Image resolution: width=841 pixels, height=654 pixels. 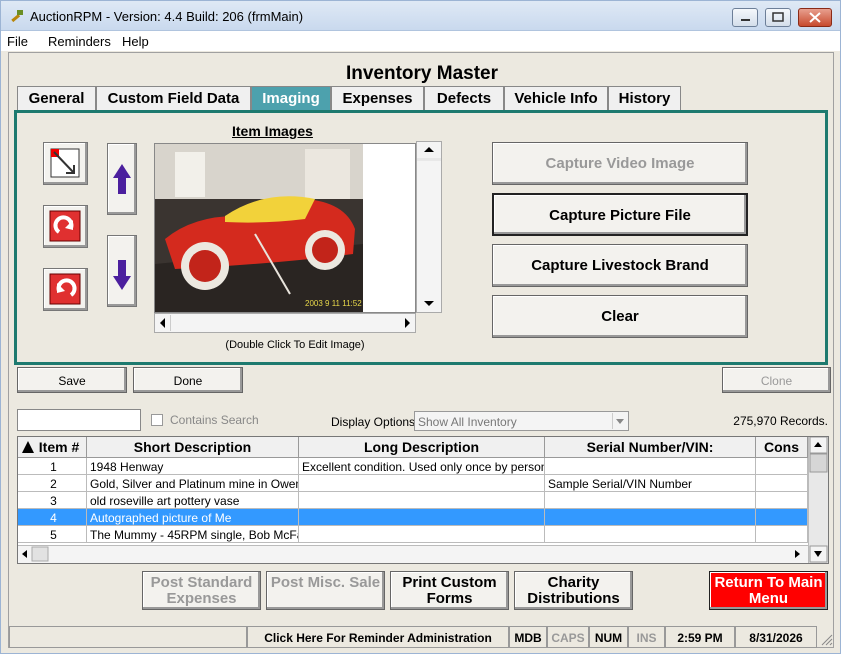 What do you see at coordinates (420, 41) in the screenshot?
I see `menu-bar: File Reminders Help` at bounding box center [420, 41].